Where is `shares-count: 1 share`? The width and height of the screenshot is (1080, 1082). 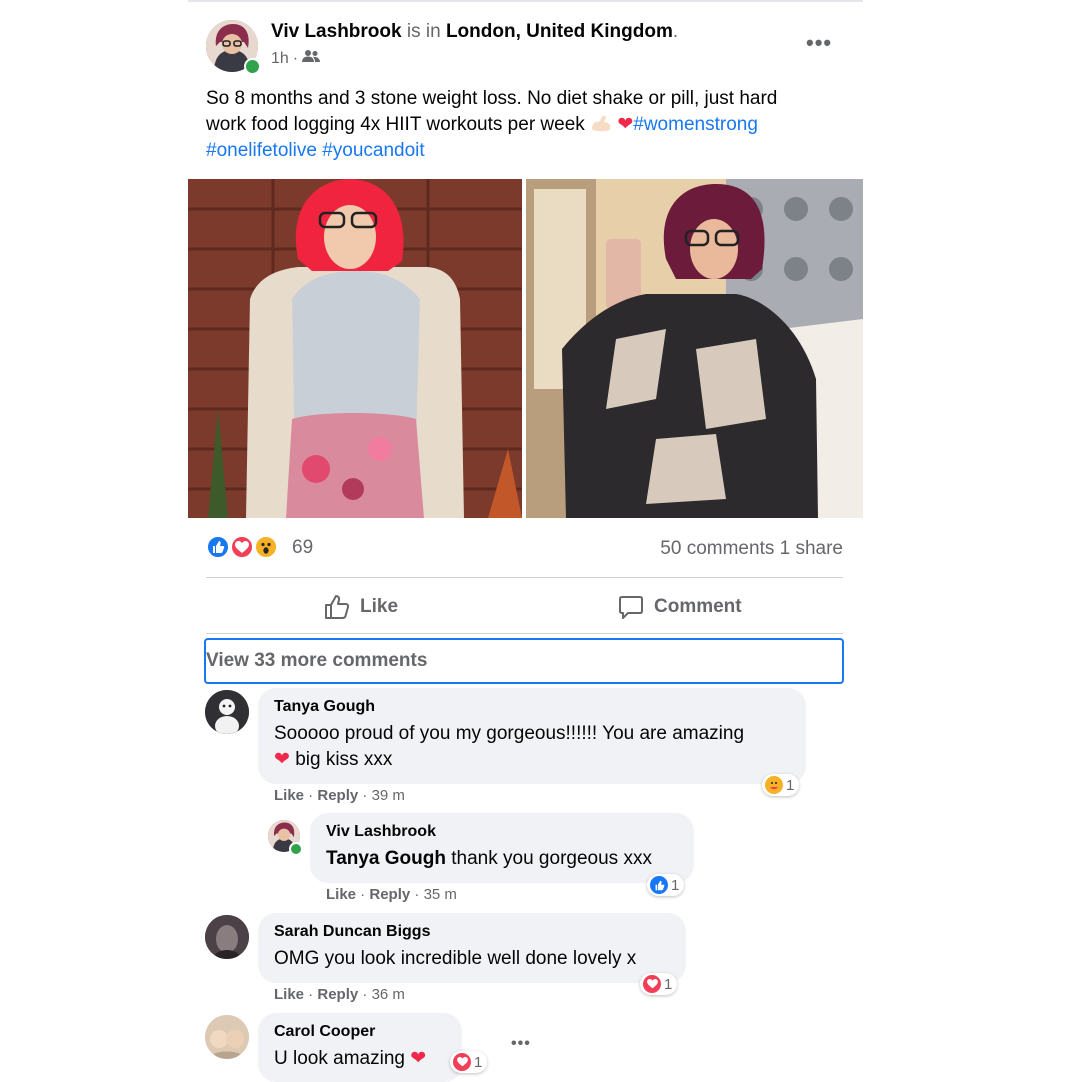 shares-count: 1 share is located at coordinates (811, 548).